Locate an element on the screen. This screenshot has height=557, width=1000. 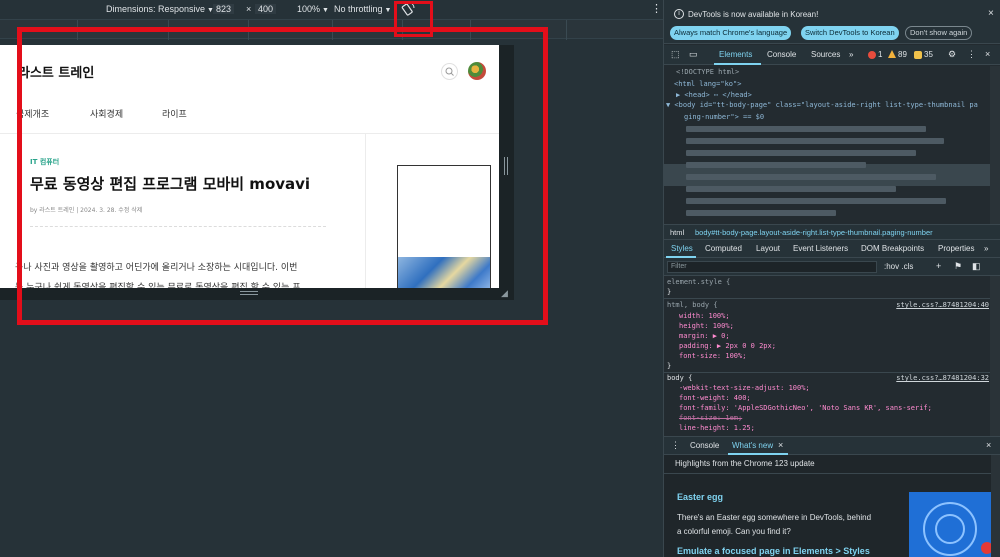
style-property: line-height: 1.25; is located at coordinates (717, 428).